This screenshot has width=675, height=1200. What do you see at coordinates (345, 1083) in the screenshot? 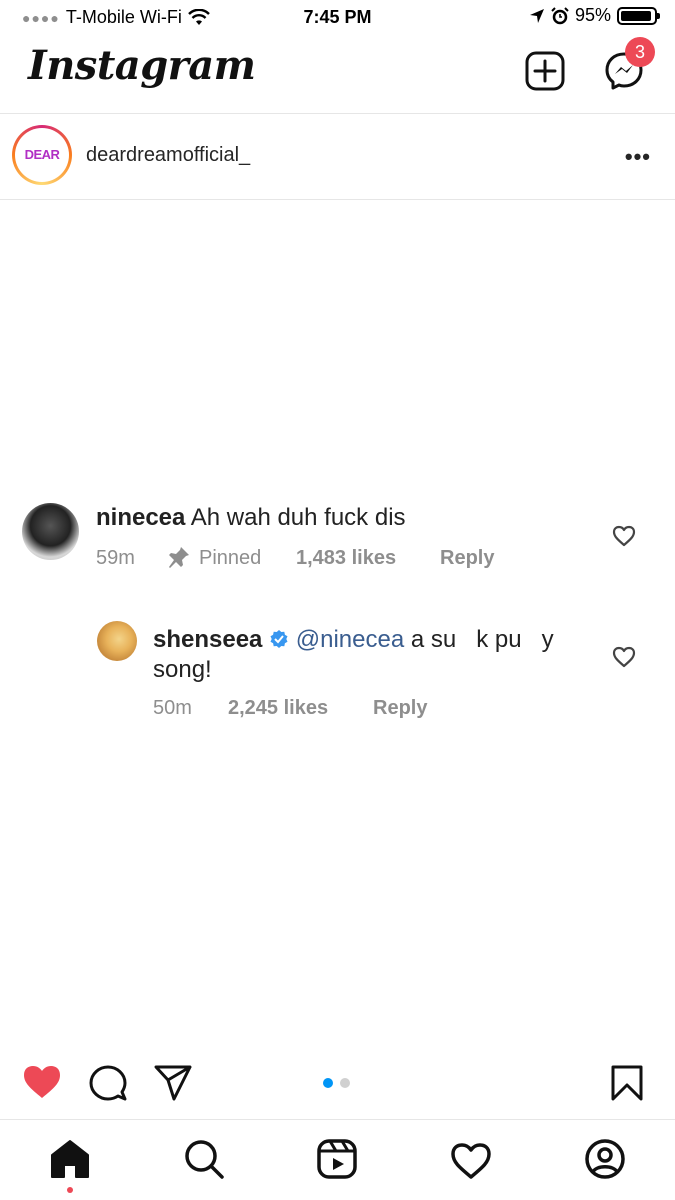
I see `carousel-dot` at bounding box center [345, 1083].